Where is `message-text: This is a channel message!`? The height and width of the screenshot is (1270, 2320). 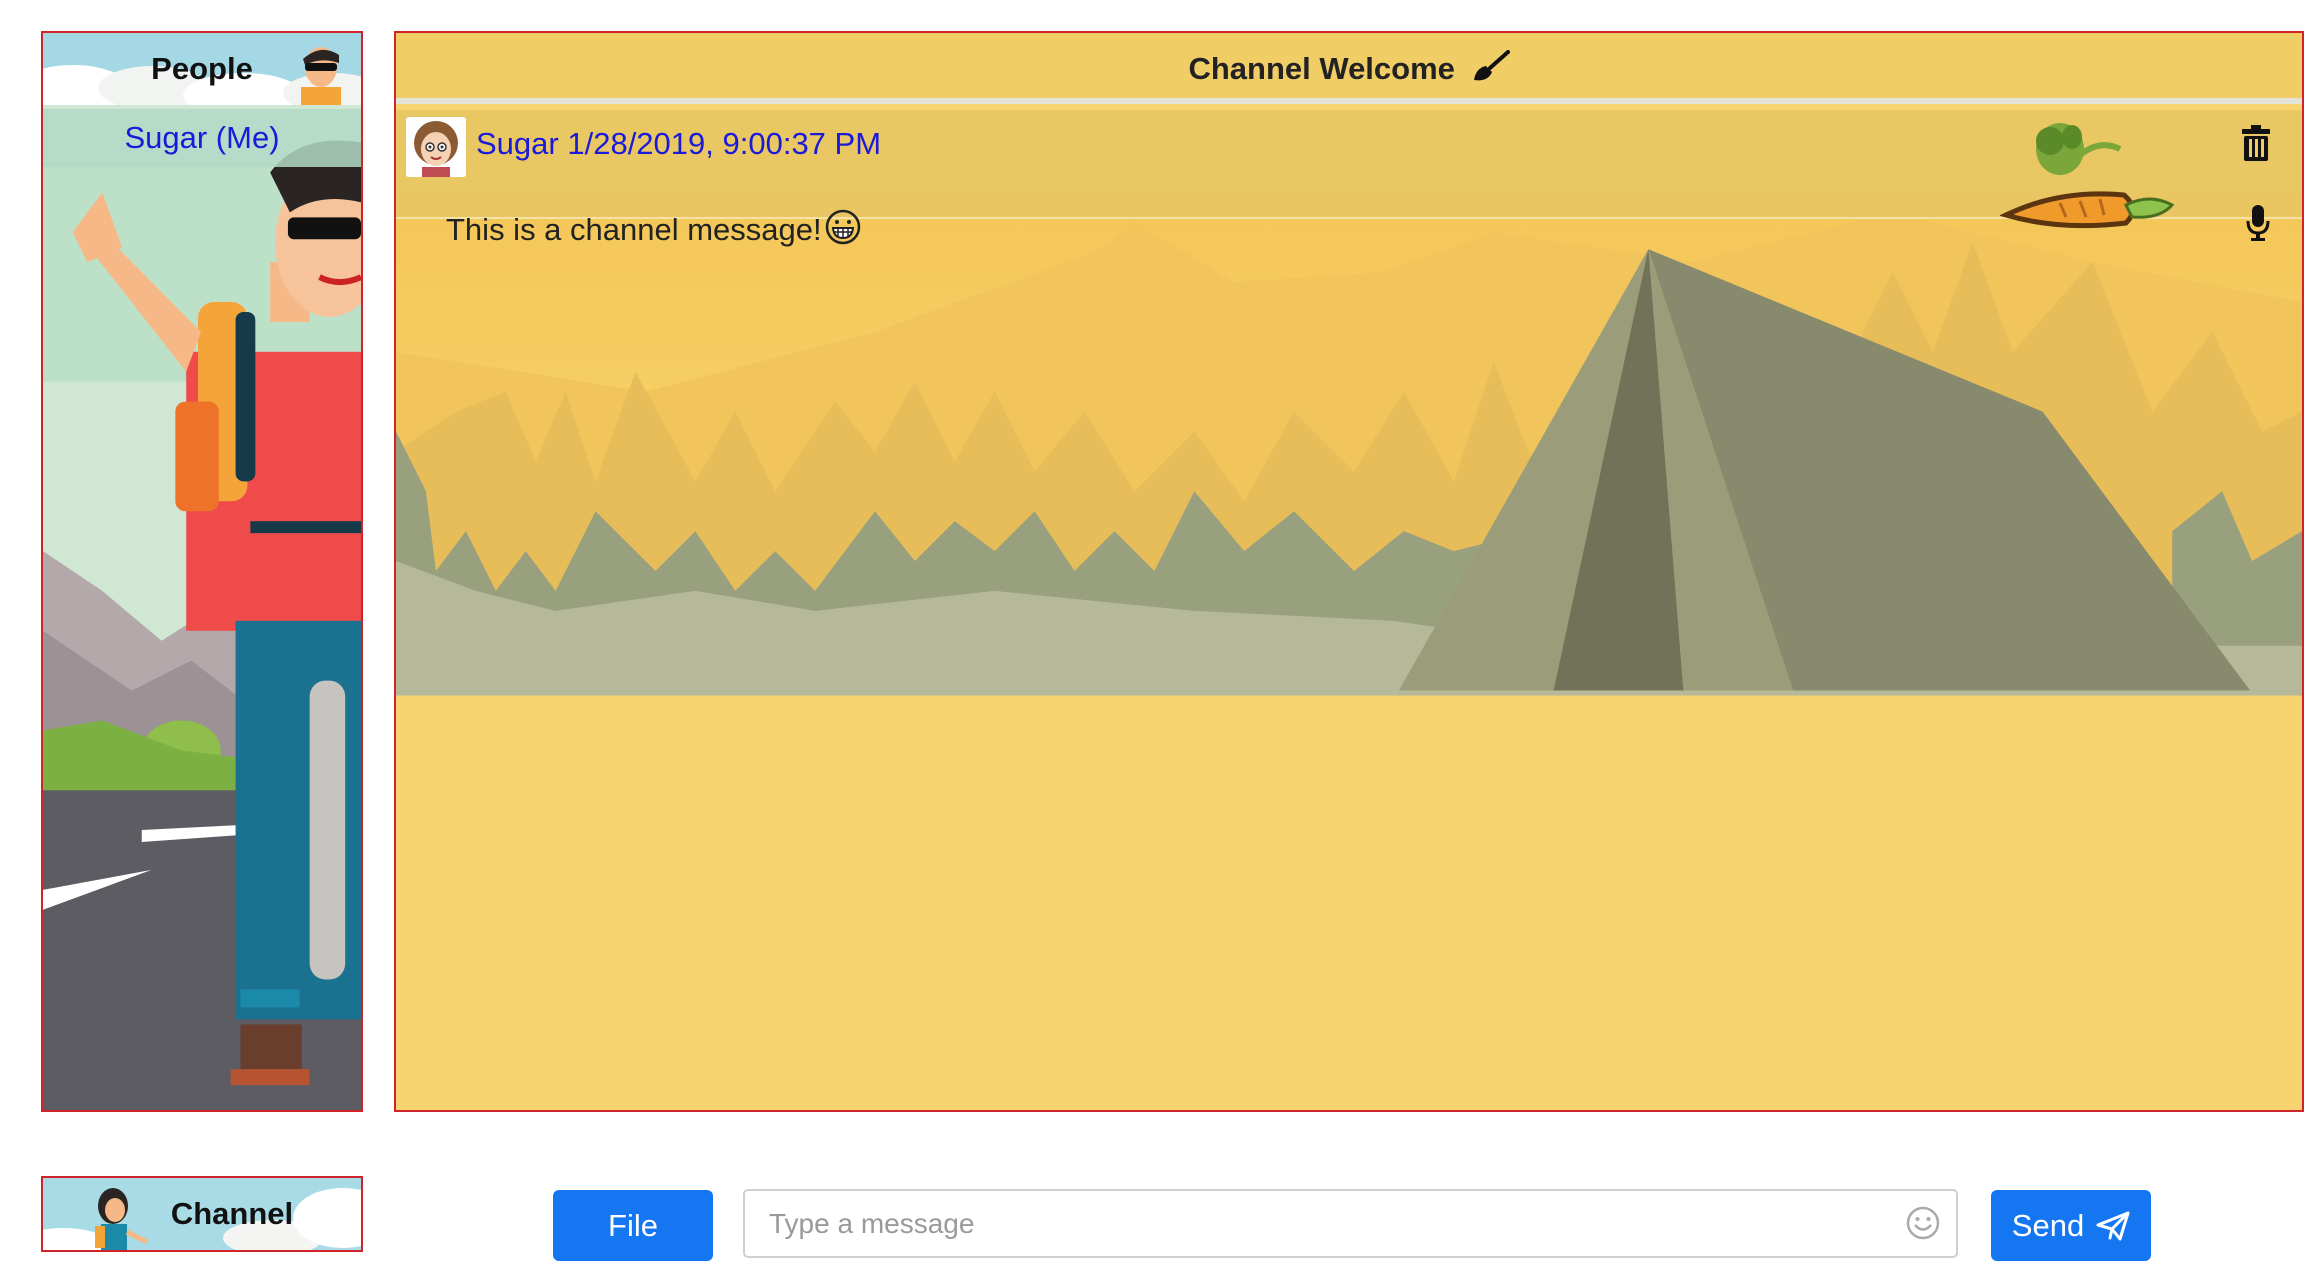
message-text: This is a channel message! is located at coordinates (634, 229).